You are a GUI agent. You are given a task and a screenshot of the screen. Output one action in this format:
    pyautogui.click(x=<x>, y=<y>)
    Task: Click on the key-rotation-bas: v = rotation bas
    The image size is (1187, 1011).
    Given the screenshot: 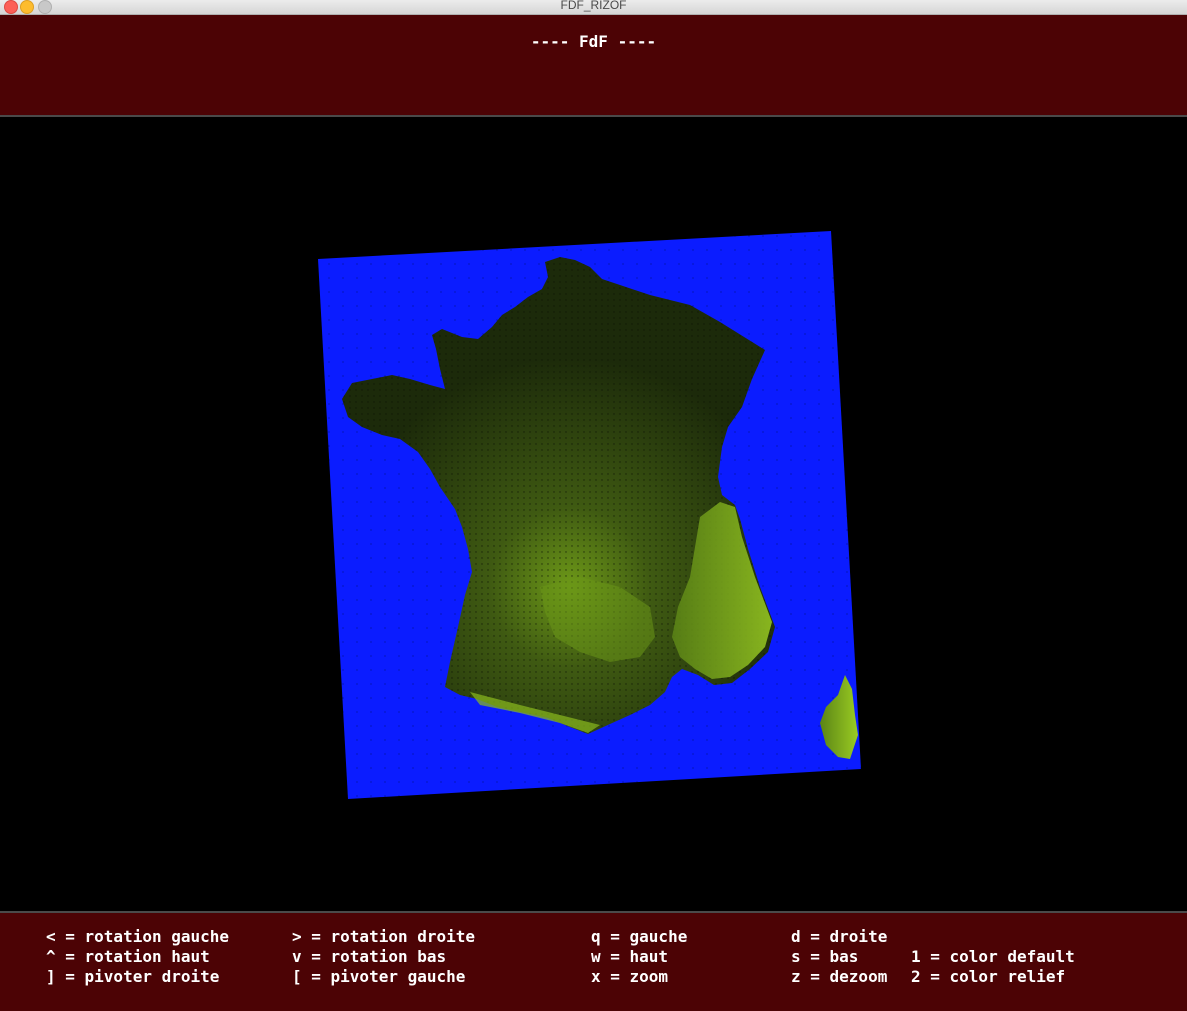 What is the action you would take?
    pyautogui.click(x=369, y=956)
    